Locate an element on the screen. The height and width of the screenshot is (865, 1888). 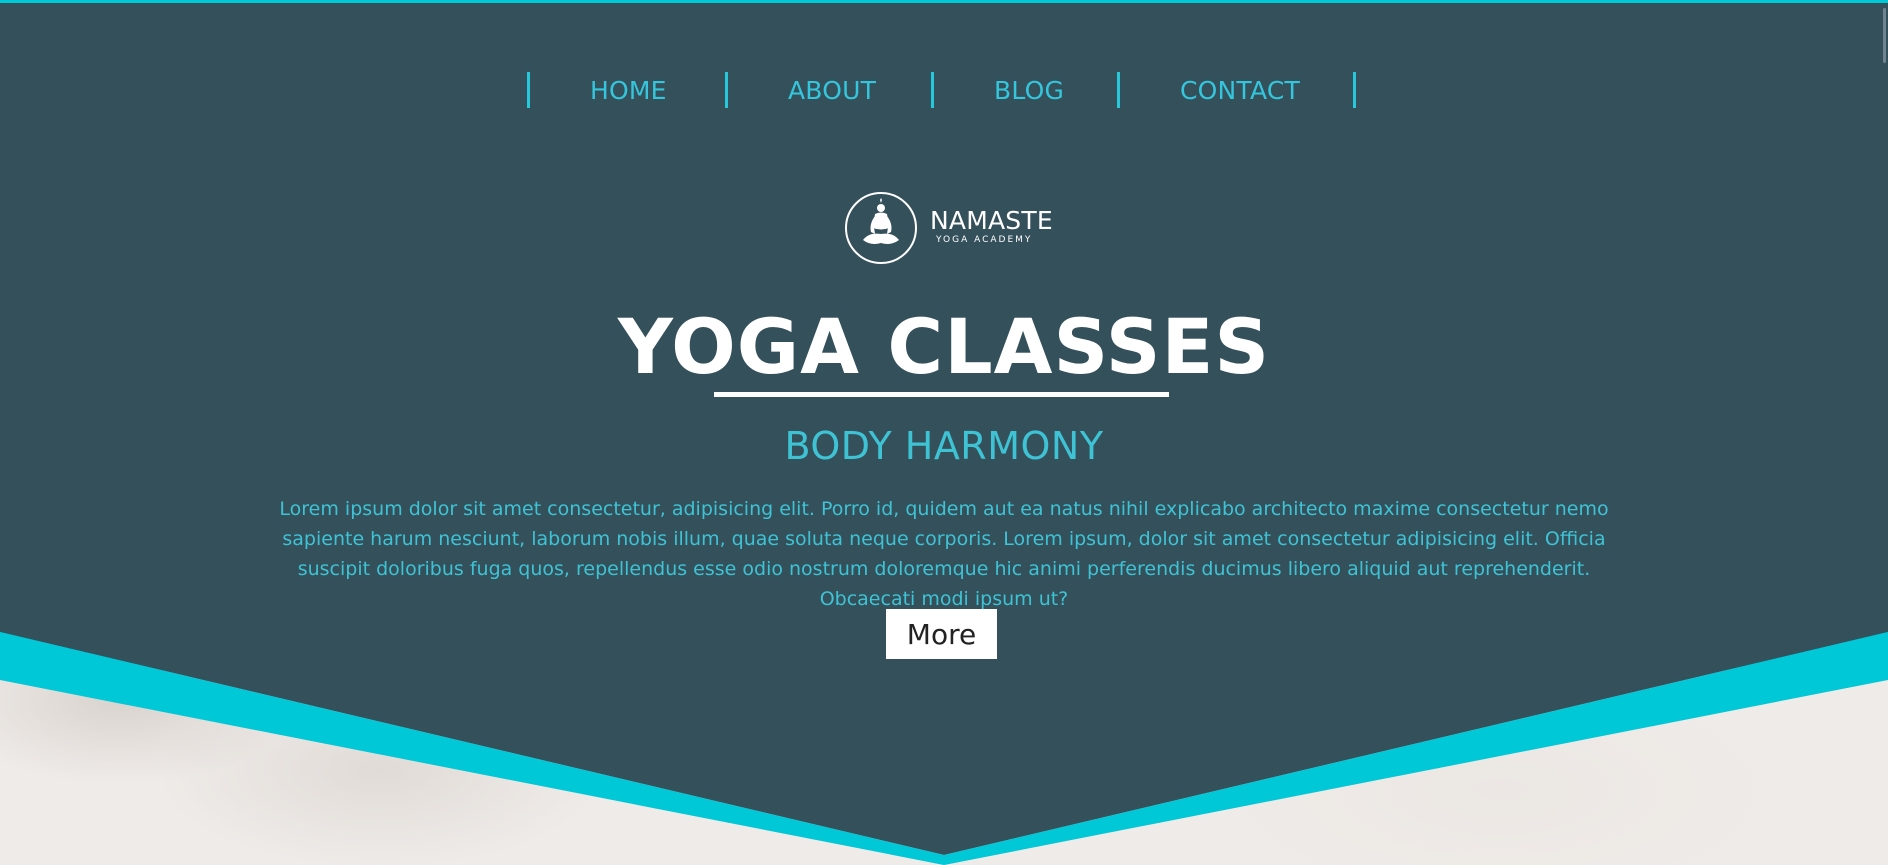
more-button: More is located at coordinates (941, 634).